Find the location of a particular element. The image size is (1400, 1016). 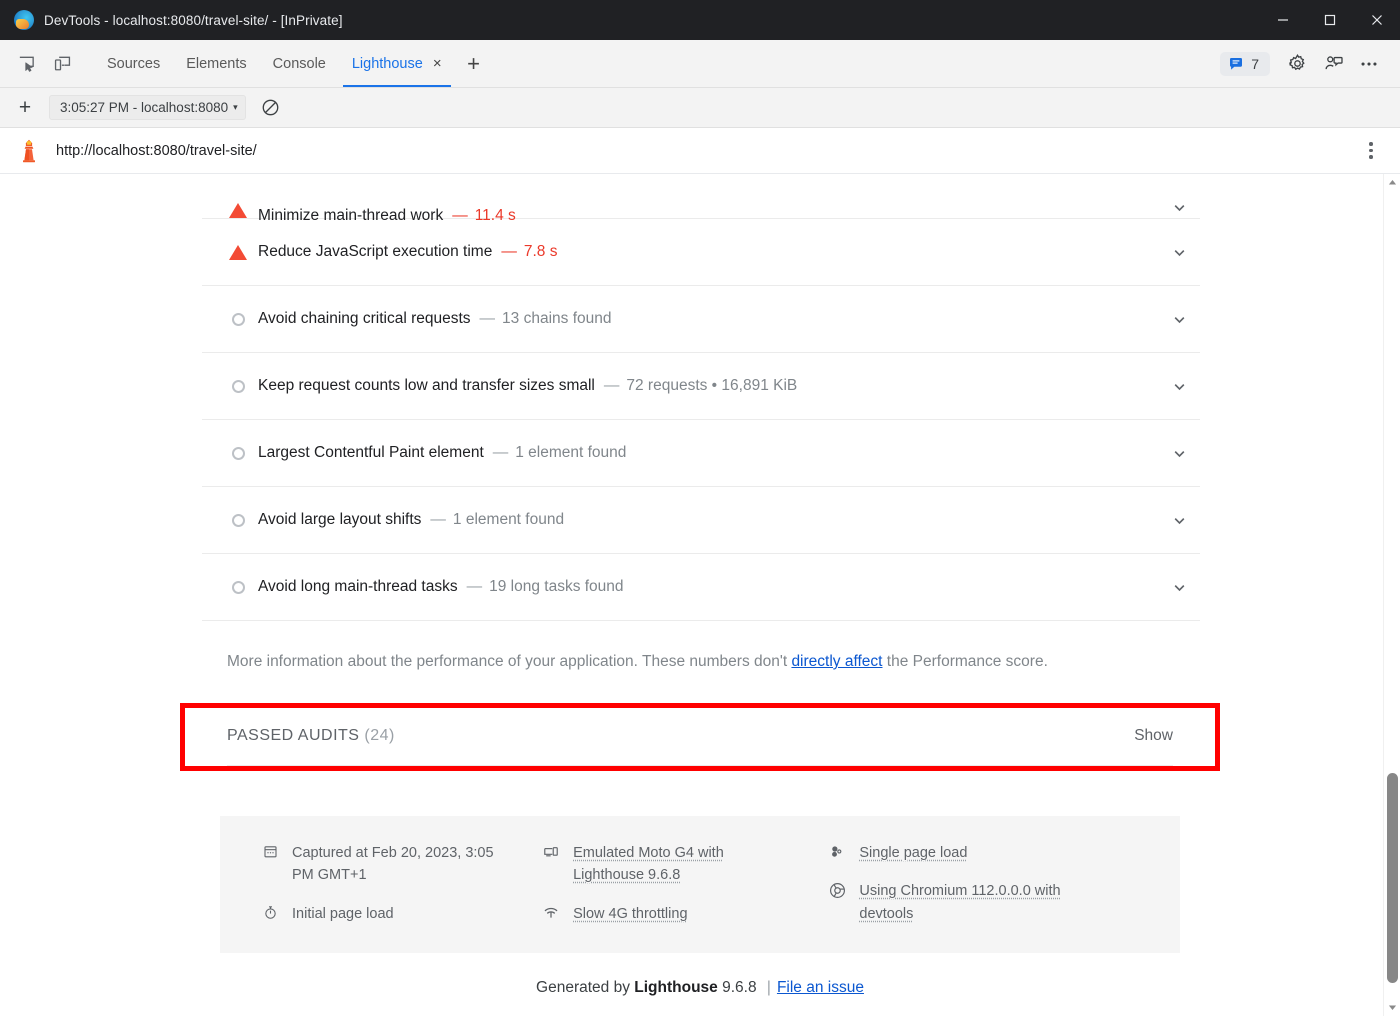

devices-icon is located at coordinates (551, 851).